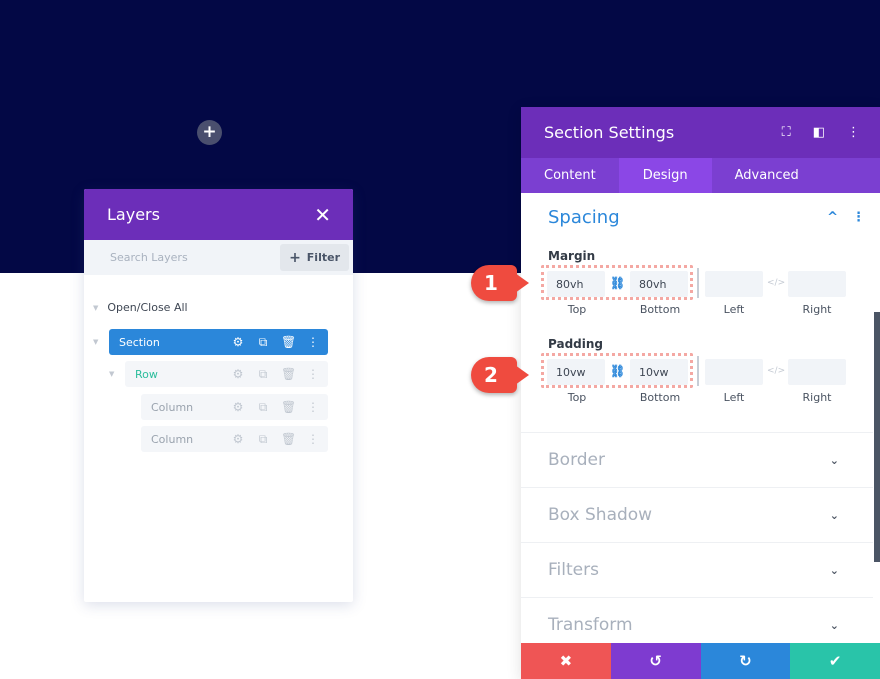 This screenshot has height=679, width=880. What do you see at coordinates (817, 309) in the screenshot?
I see `margin-right-sublabel: Right` at bounding box center [817, 309].